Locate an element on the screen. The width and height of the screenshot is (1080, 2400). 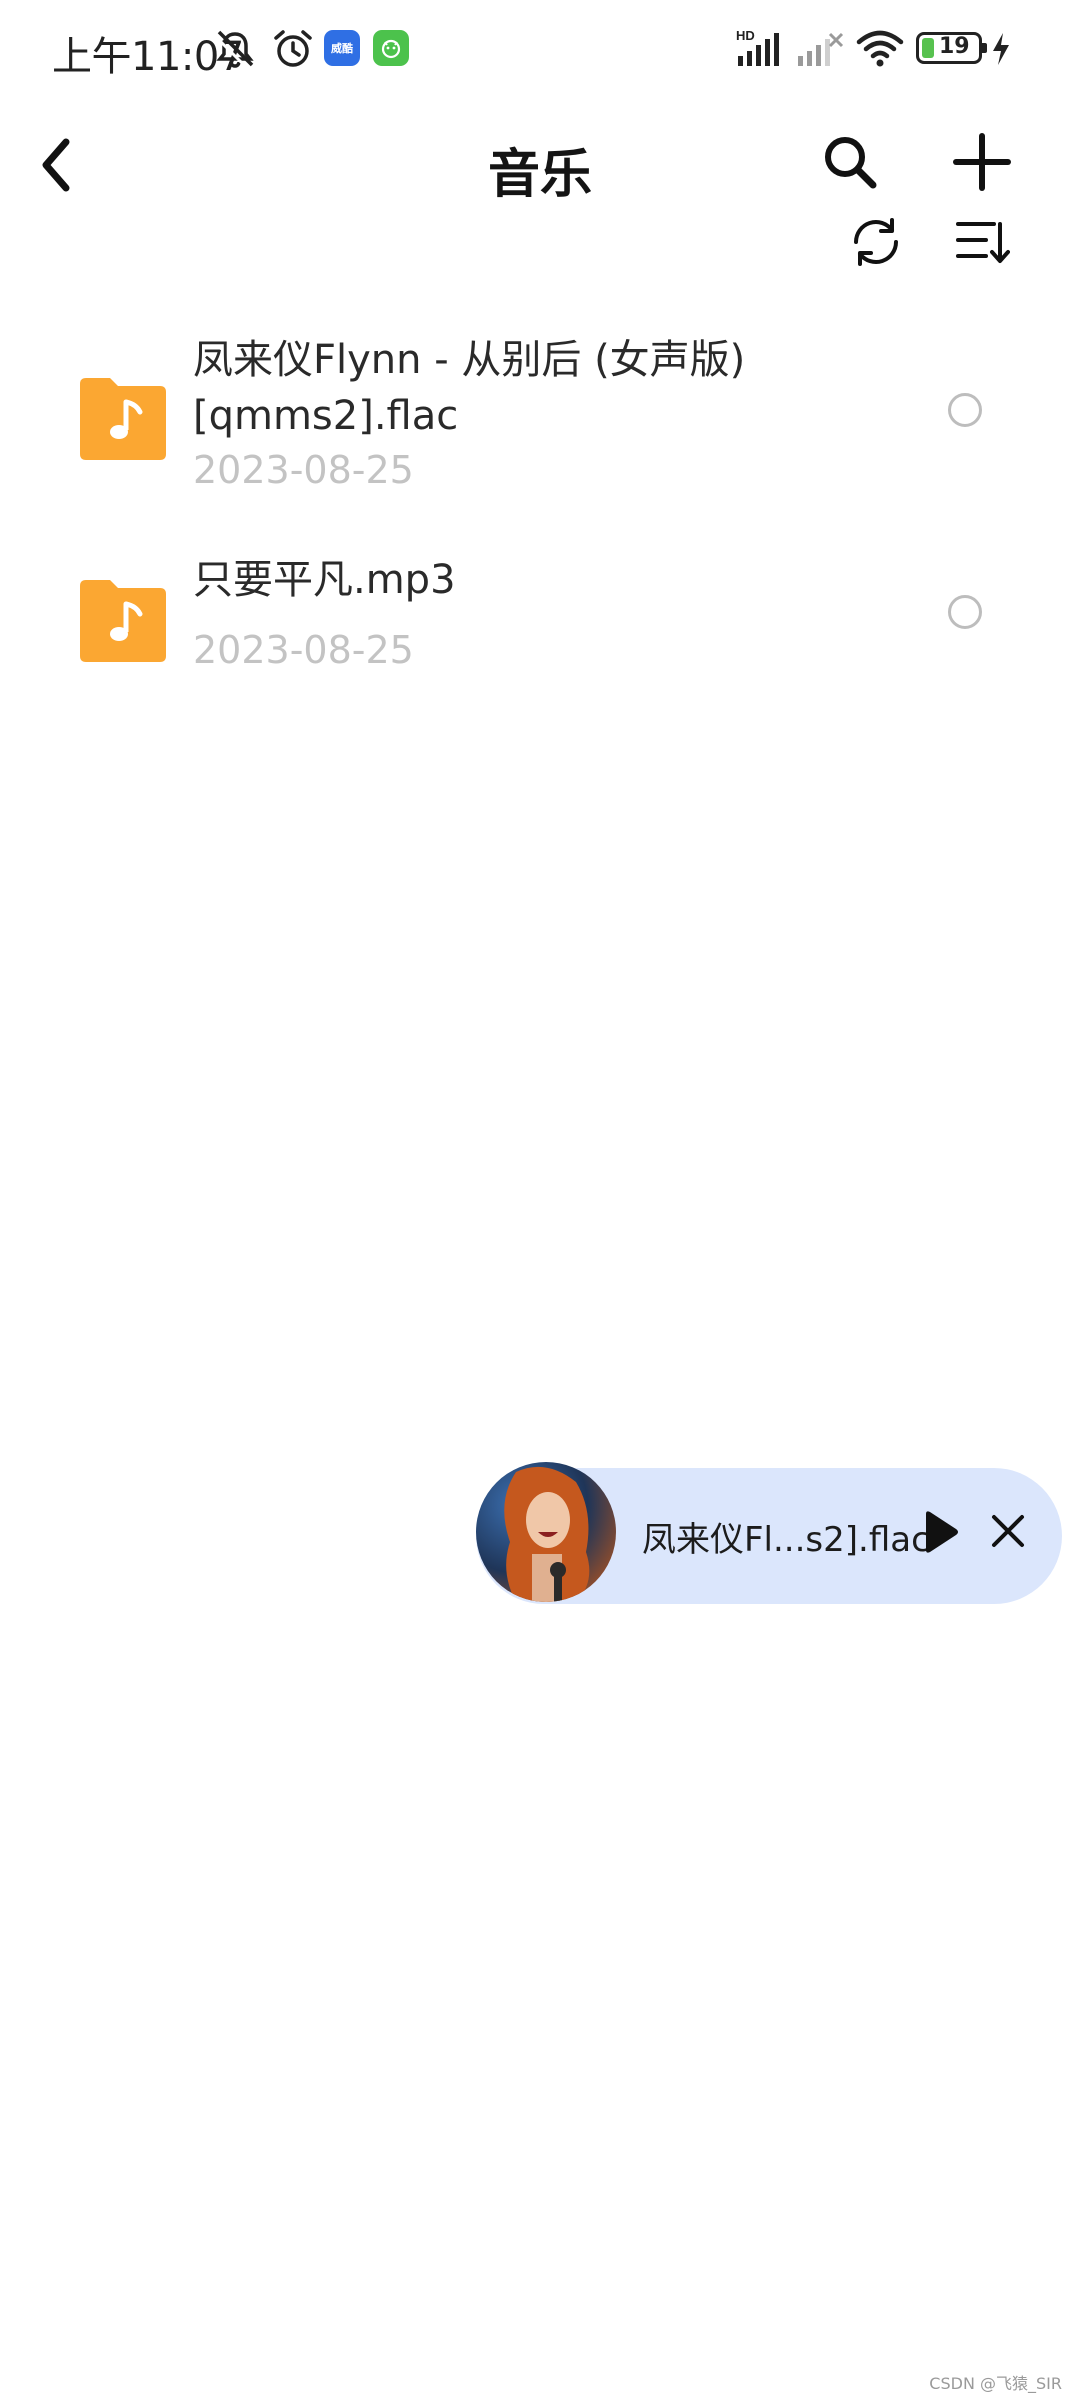
mute-bell-icon is located at coordinates (233, 50).